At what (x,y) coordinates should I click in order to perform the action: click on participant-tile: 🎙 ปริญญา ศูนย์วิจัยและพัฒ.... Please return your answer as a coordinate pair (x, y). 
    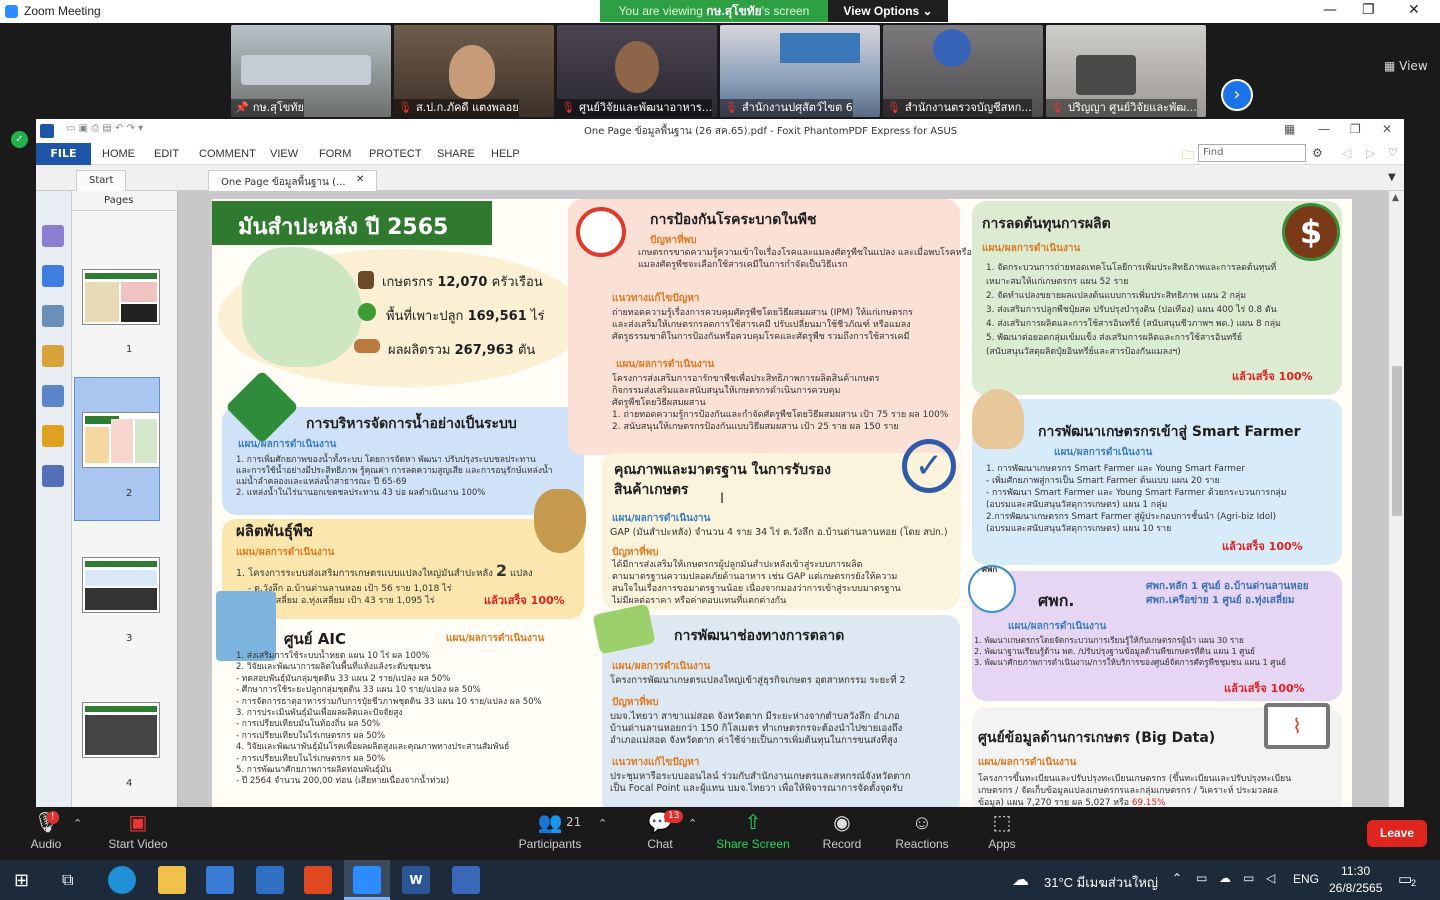
    Looking at the image, I should click on (1126, 71).